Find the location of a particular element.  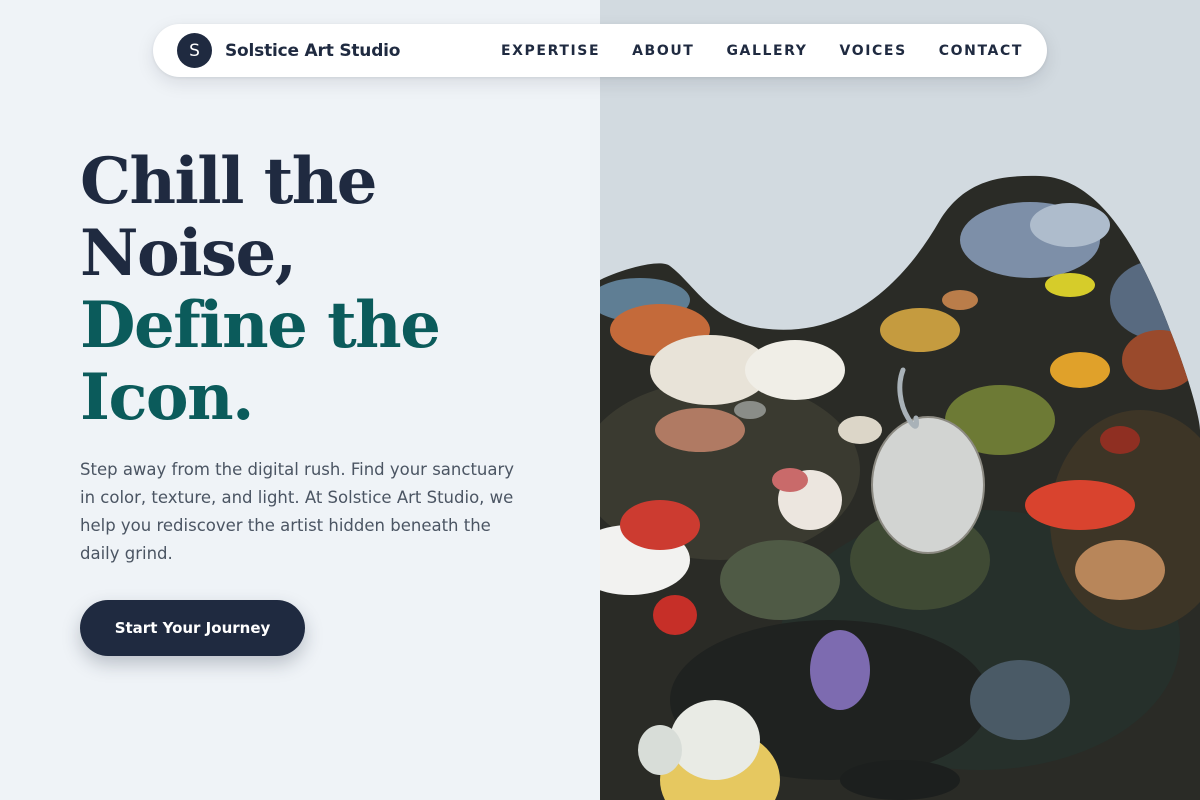

nav-links: EXPERTISE ABOUT GALLERY VOICES CONTACT is located at coordinates (762, 51).